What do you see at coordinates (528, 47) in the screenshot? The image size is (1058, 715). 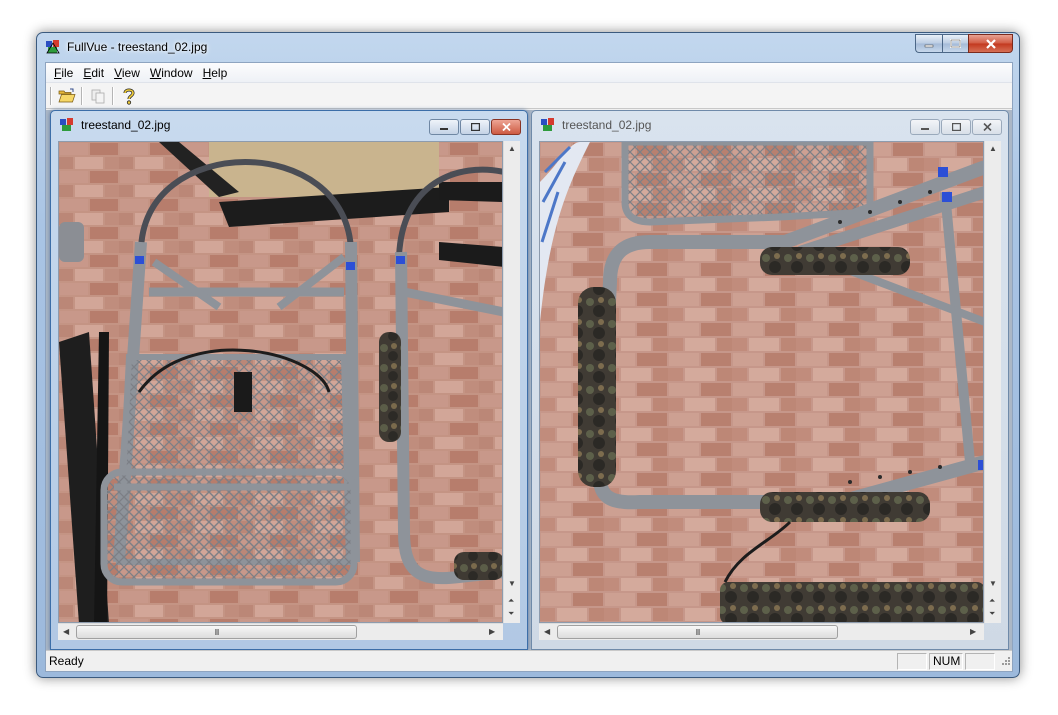 I see `main-titlebar: FullVue - treestand_02.jpg` at bounding box center [528, 47].